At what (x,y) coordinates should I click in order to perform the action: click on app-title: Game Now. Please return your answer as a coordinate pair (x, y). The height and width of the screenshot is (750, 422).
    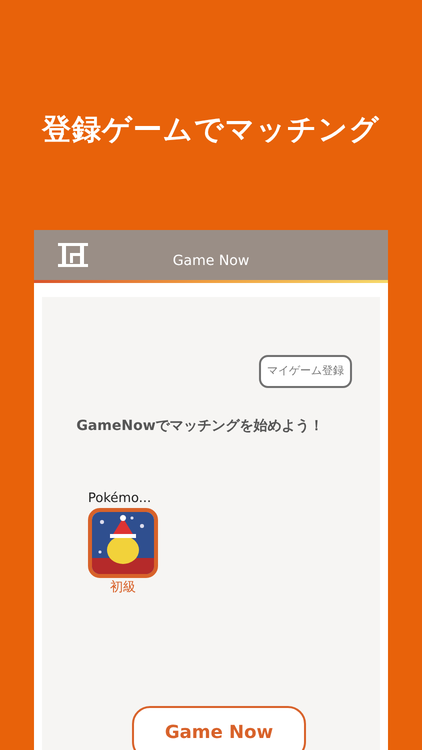
    Looking at the image, I should click on (211, 261).